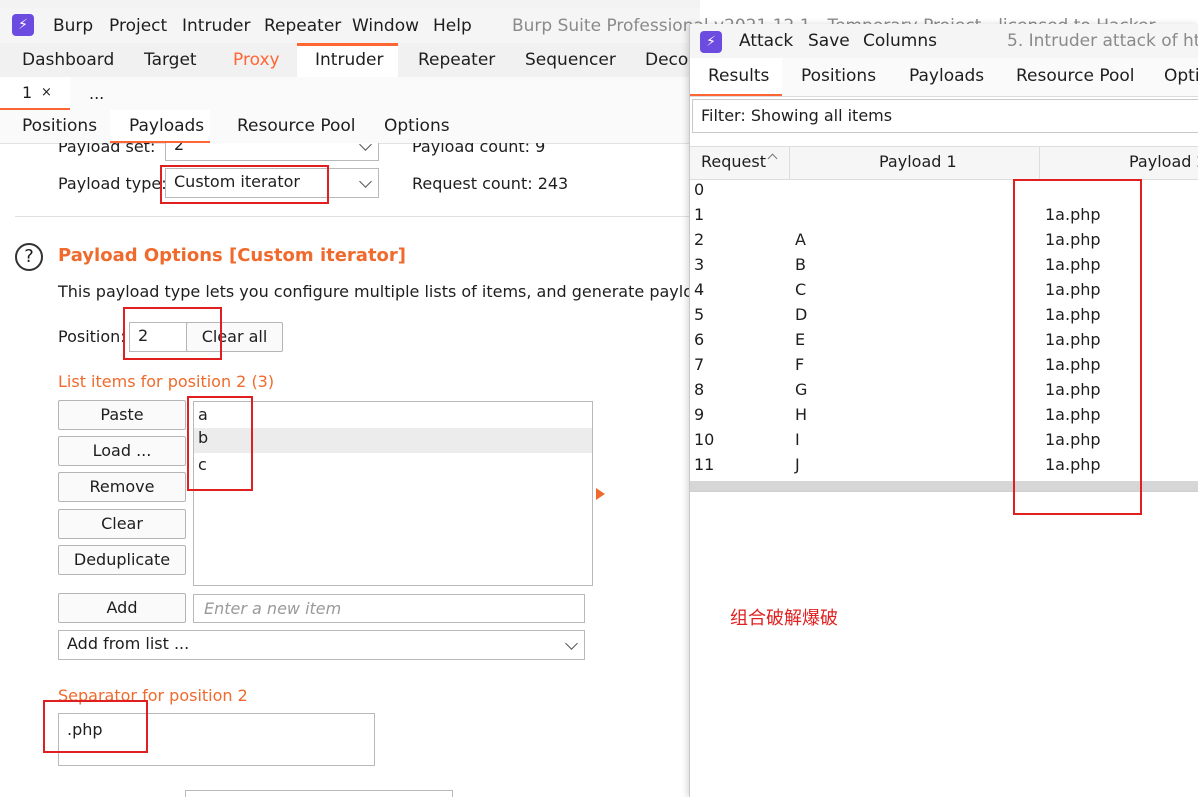 This screenshot has width=1198, height=797. What do you see at coordinates (797, 439) in the screenshot?
I see `cell-payload-1: I` at bounding box center [797, 439].